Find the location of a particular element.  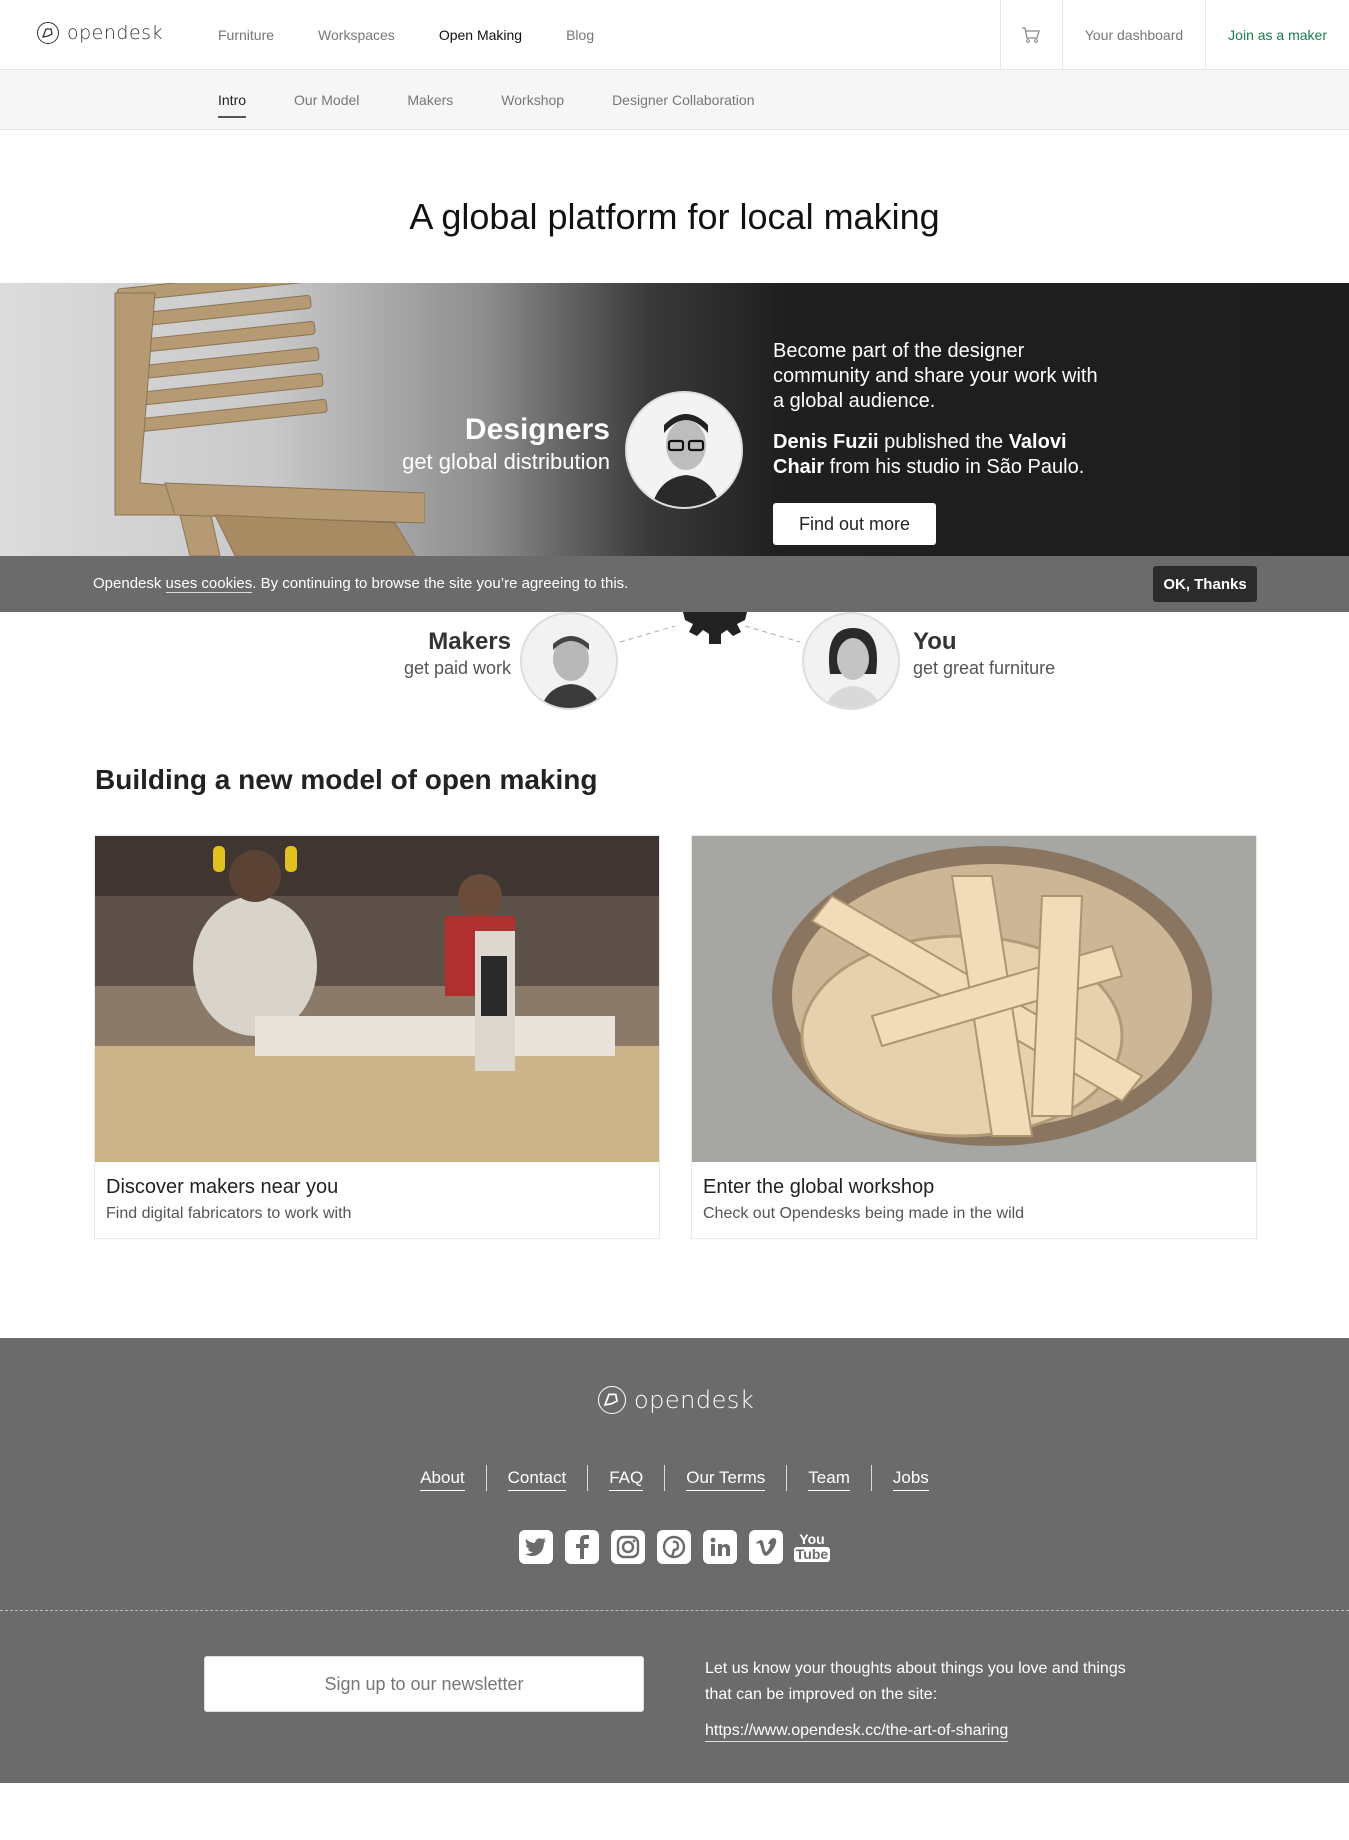

cart-icon is located at coordinates (1031, 35).